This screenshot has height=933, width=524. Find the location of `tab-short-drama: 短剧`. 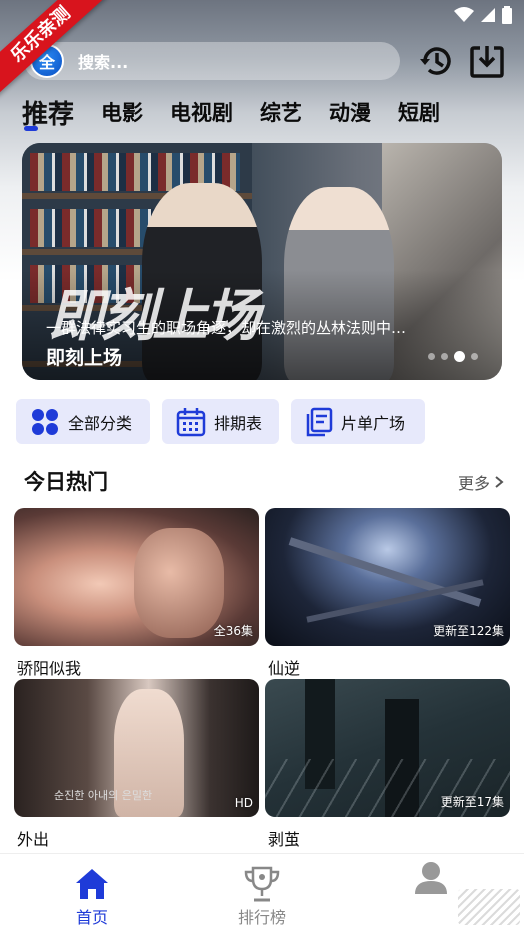

tab-short-drama: 短剧 is located at coordinates (419, 112).